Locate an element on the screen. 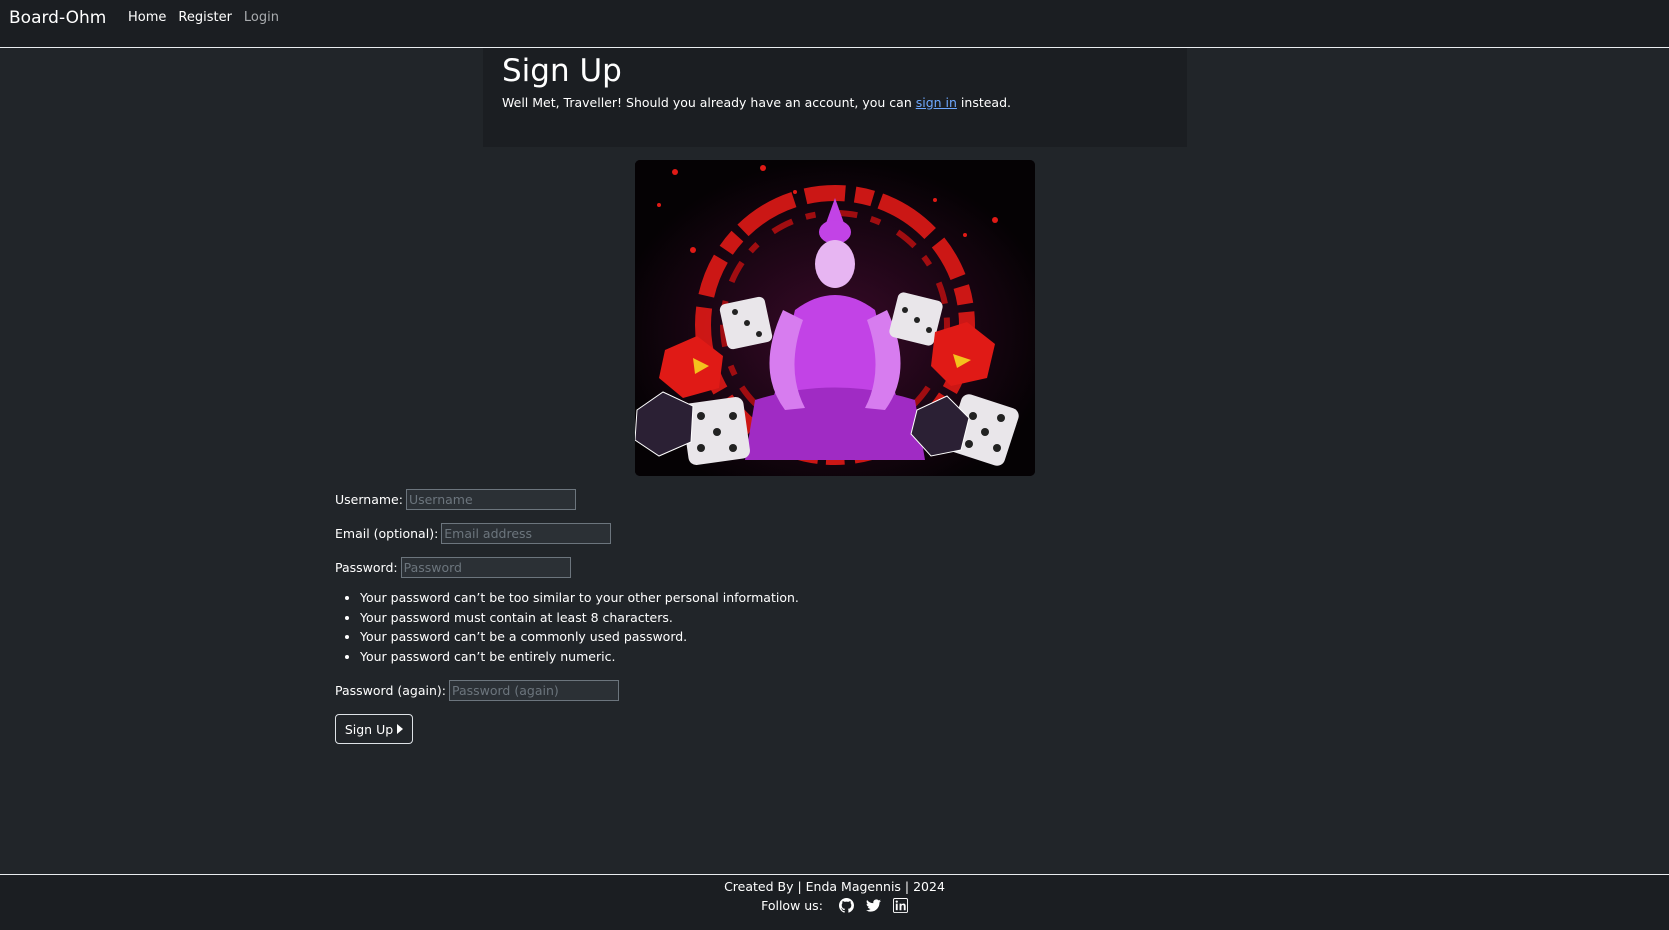 Image resolution: width=1669 pixels, height=930 pixels. intro-text-after: instead. is located at coordinates (983, 102).